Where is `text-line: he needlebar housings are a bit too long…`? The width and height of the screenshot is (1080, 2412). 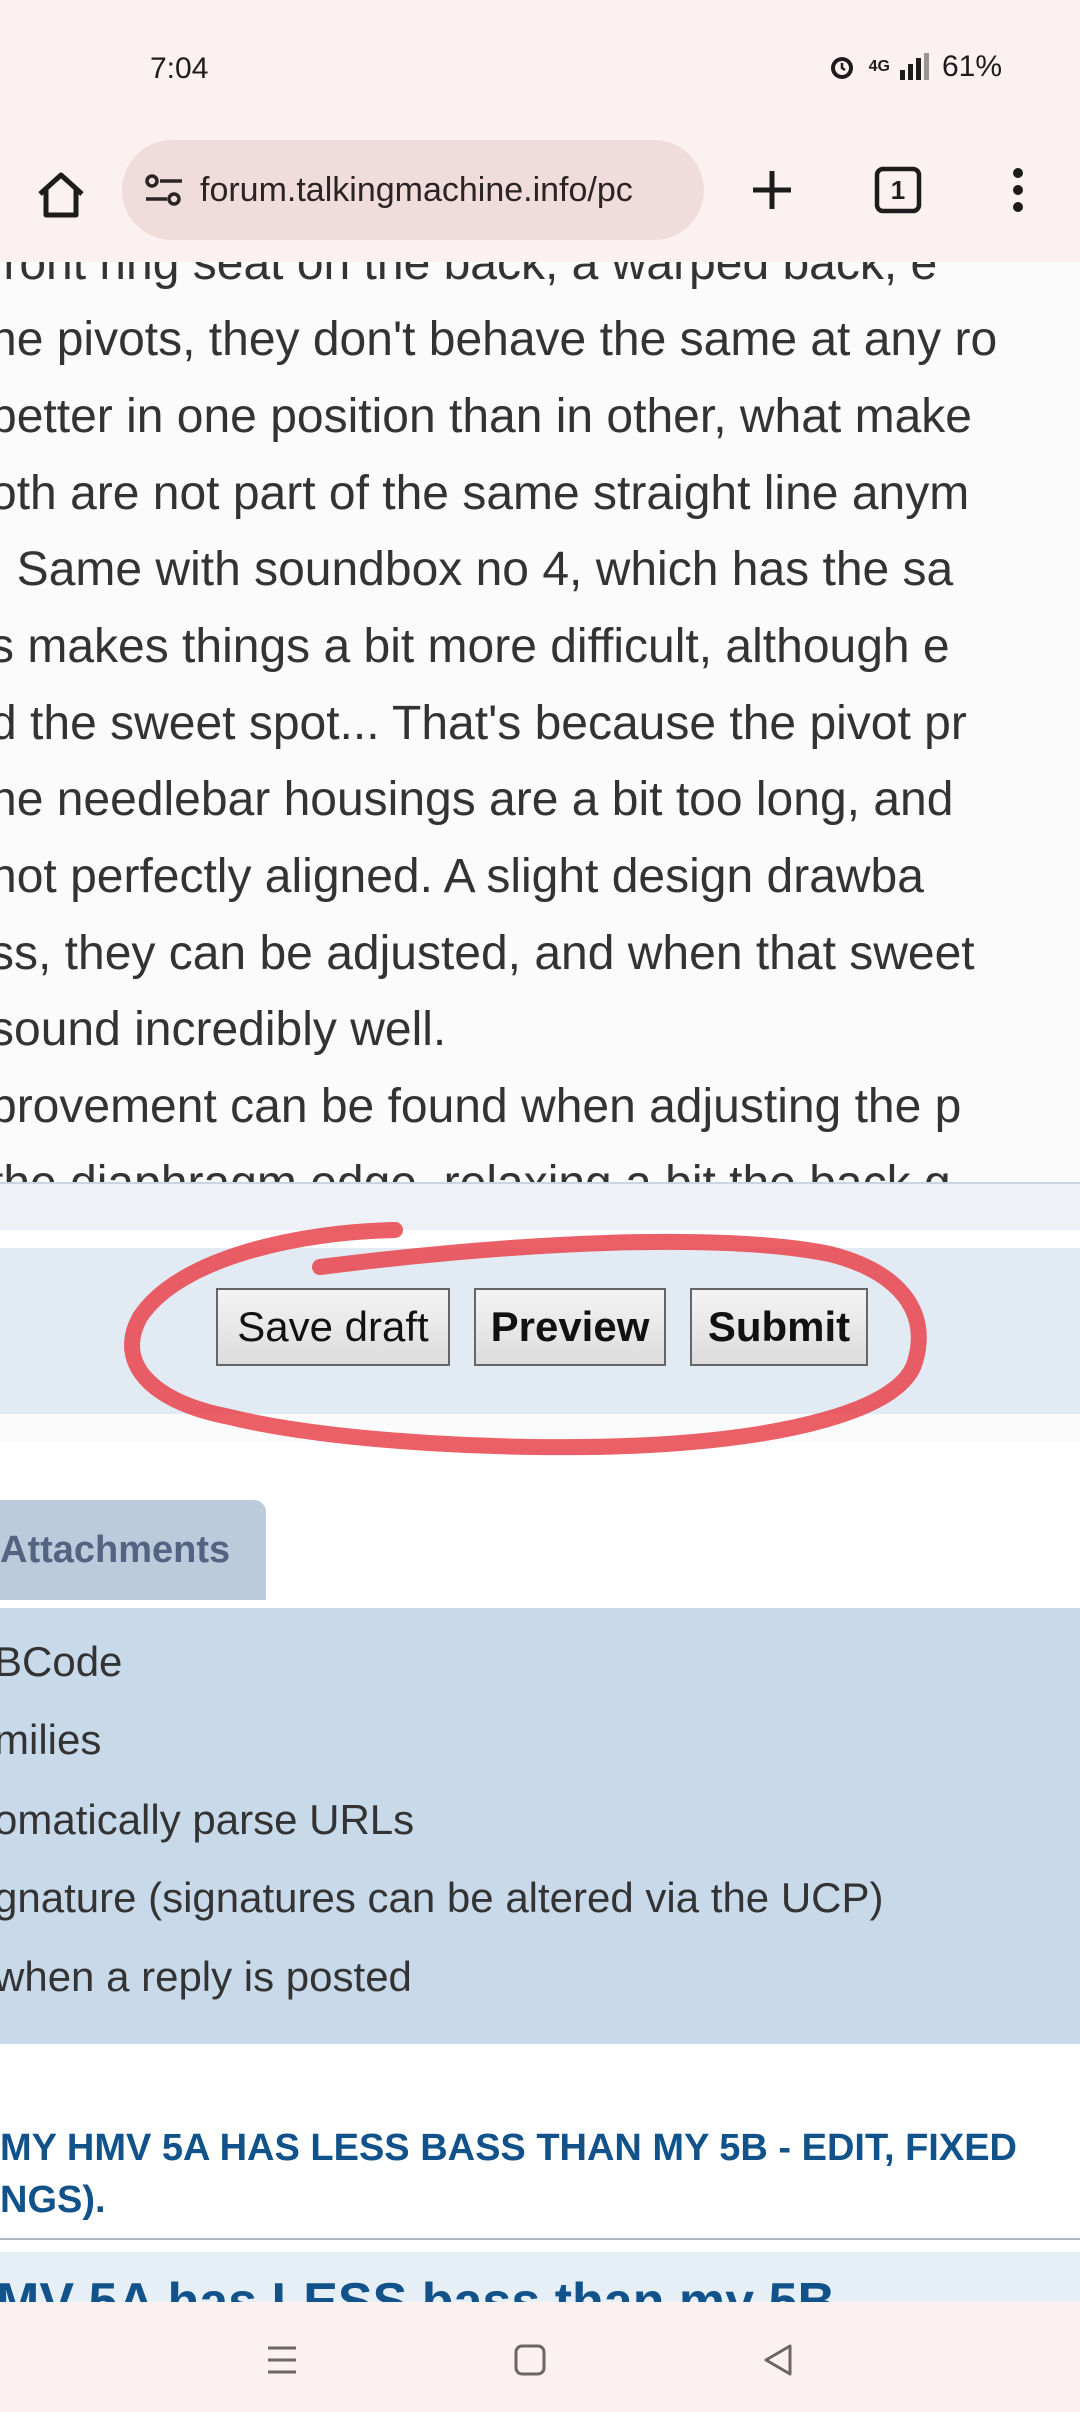
text-line: he needlebar housings are a bit too long… is located at coordinates (477, 799).